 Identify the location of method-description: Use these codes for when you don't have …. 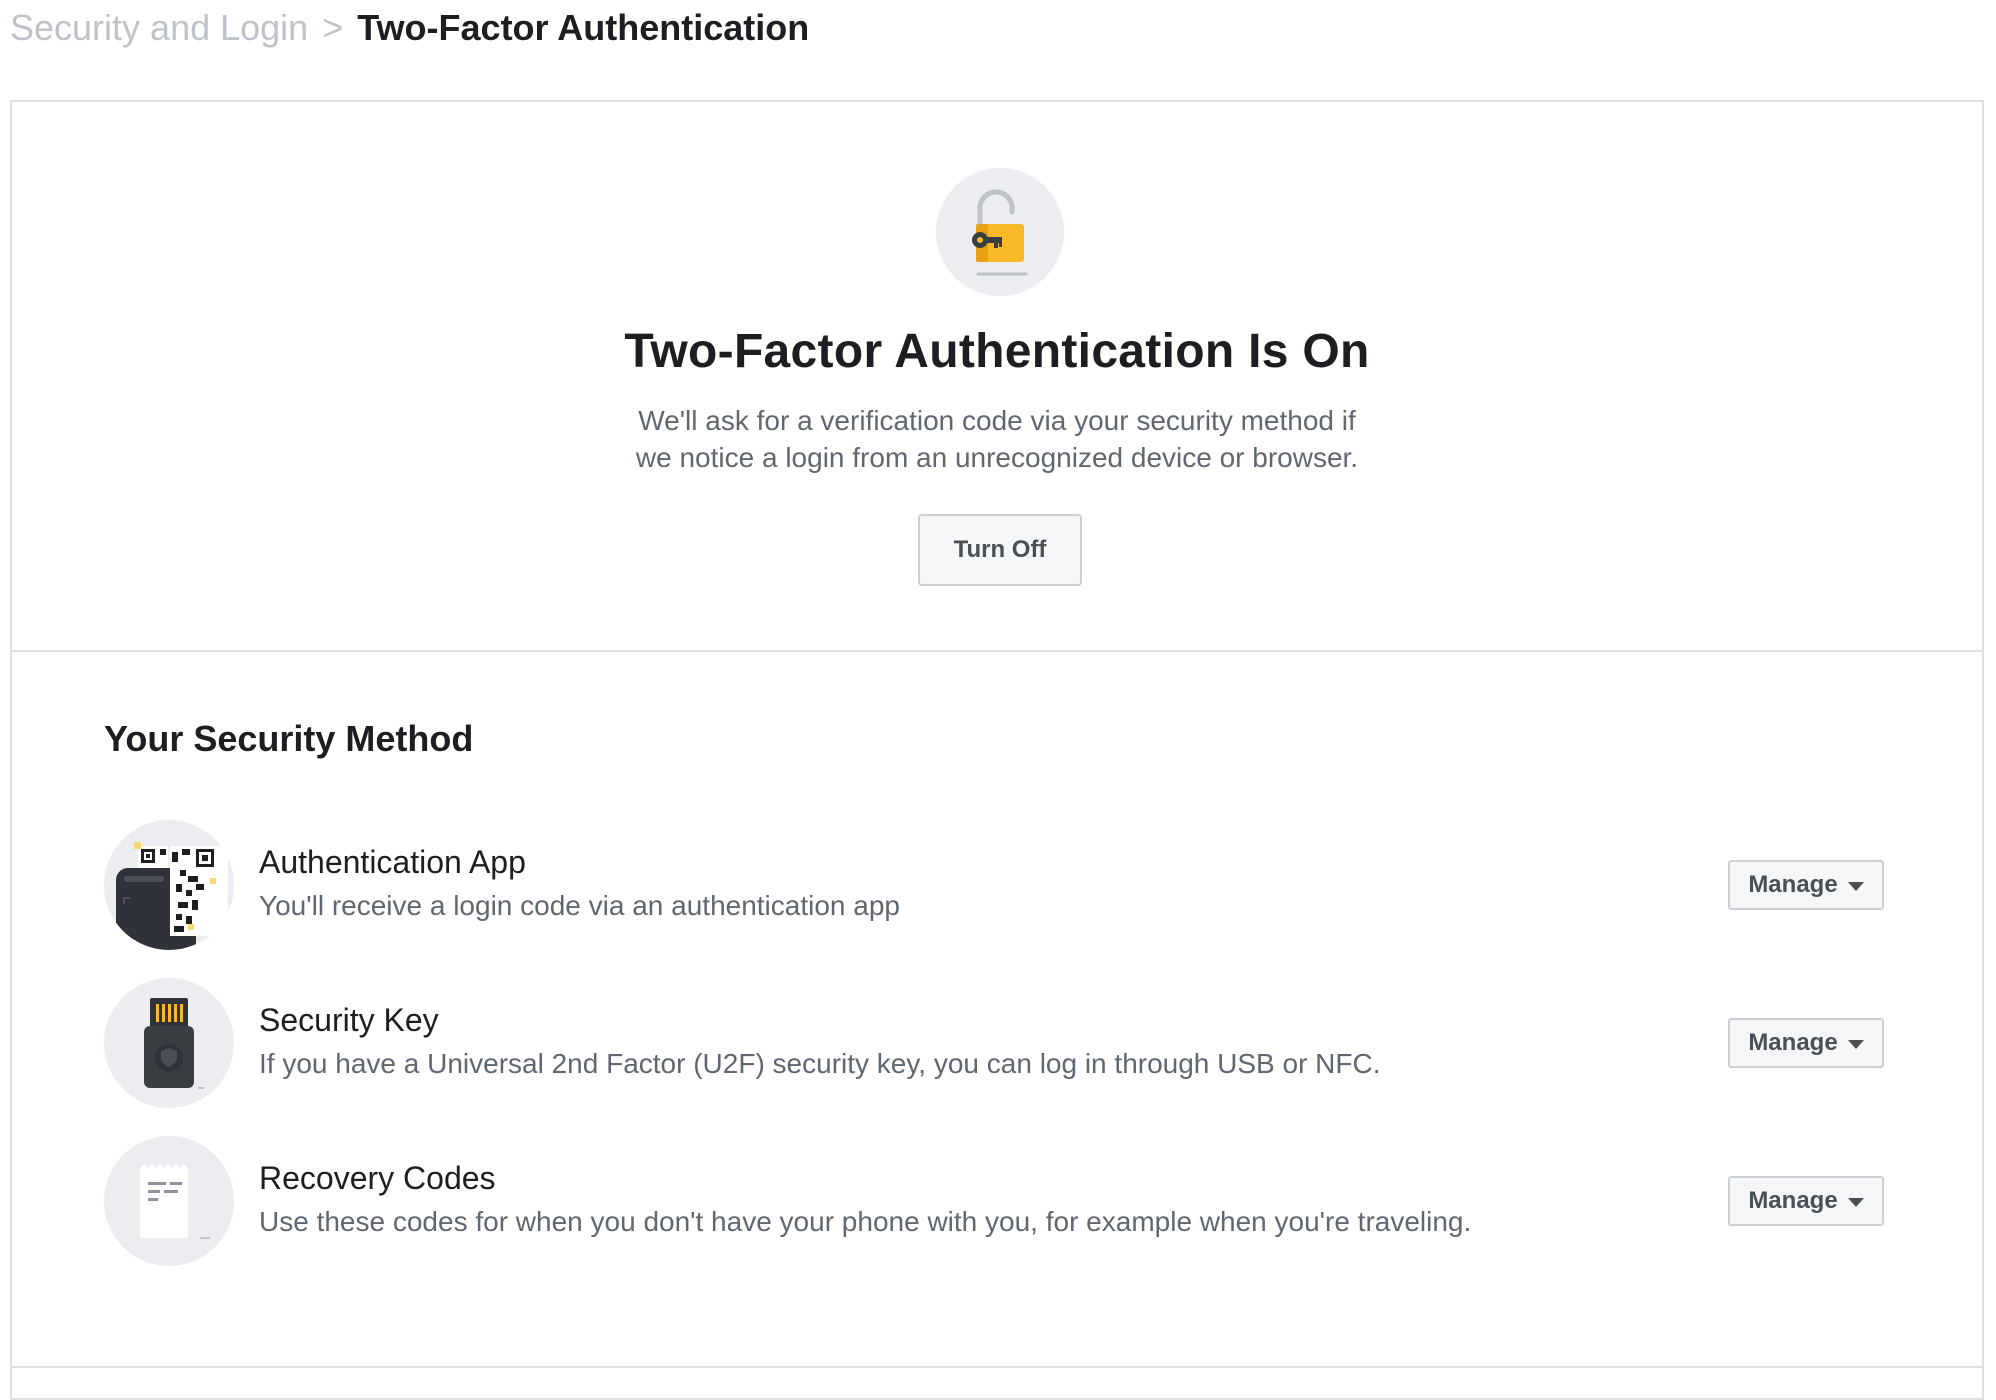
(865, 1221).